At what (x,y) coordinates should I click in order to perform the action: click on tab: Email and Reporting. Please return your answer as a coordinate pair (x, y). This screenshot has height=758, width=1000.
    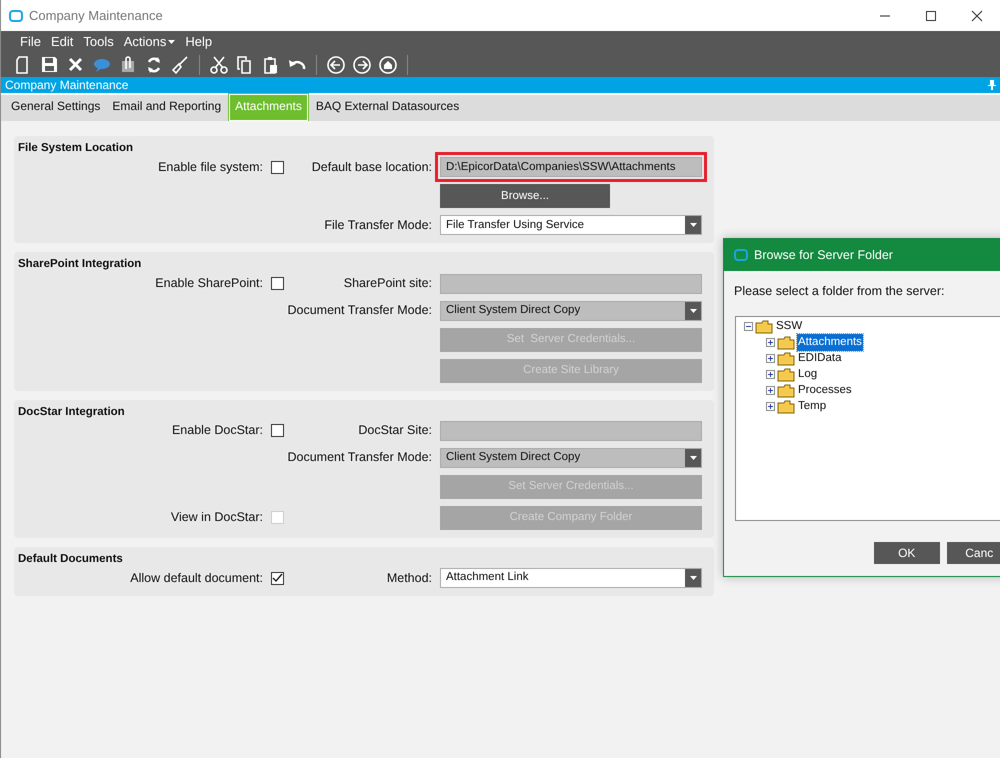
    Looking at the image, I should click on (167, 107).